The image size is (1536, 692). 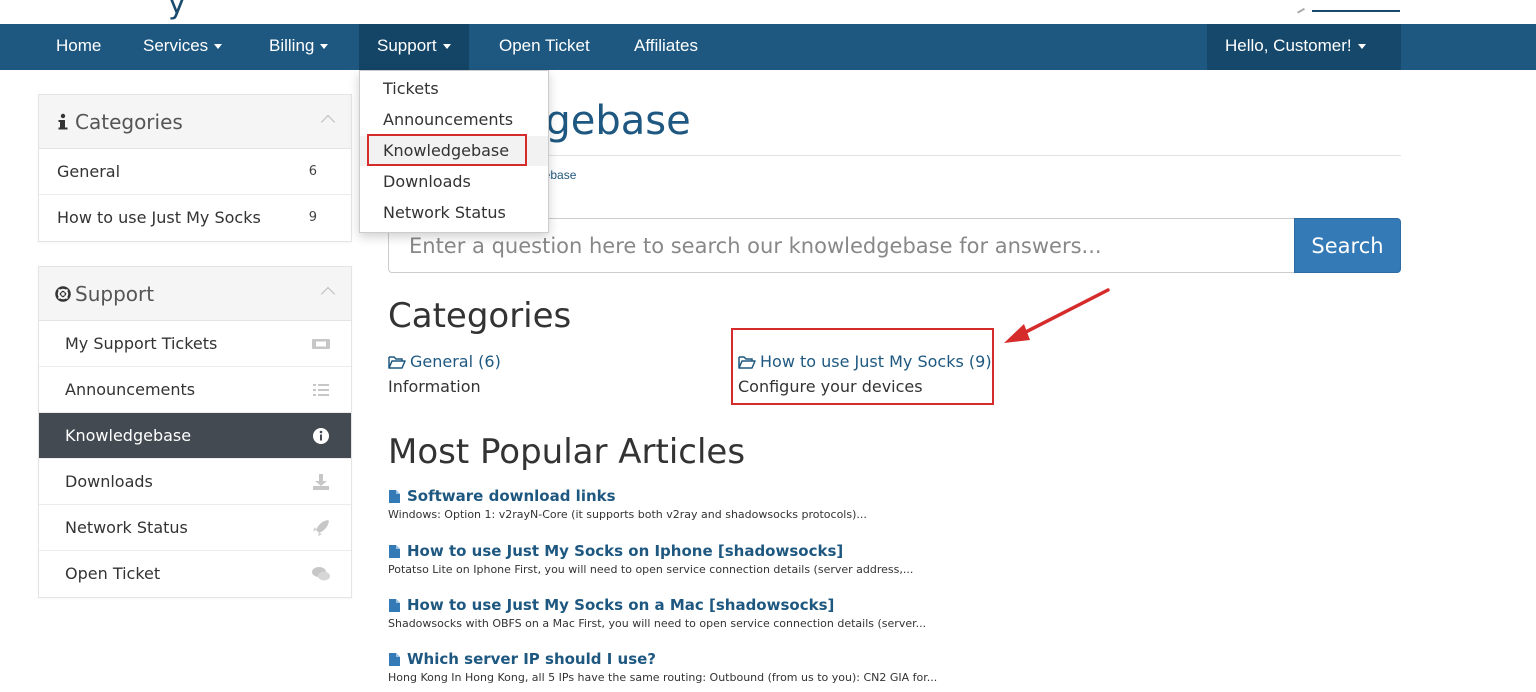 What do you see at coordinates (63, 121) in the screenshot?
I see `info-icon` at bounding box center [63, 121].